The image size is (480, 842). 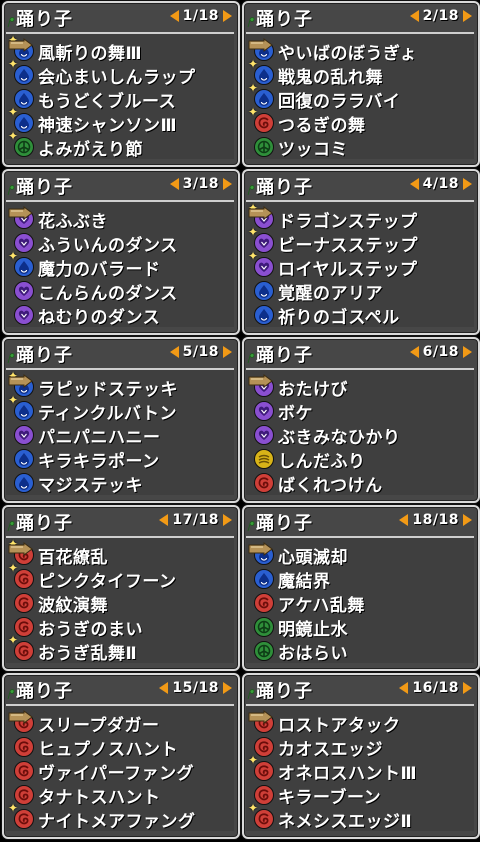 What do you see at coordinates (332, 51) in the screenshot?
I see `skill-item: やいばのぼうぎょ` at bounding box center [332, 51].